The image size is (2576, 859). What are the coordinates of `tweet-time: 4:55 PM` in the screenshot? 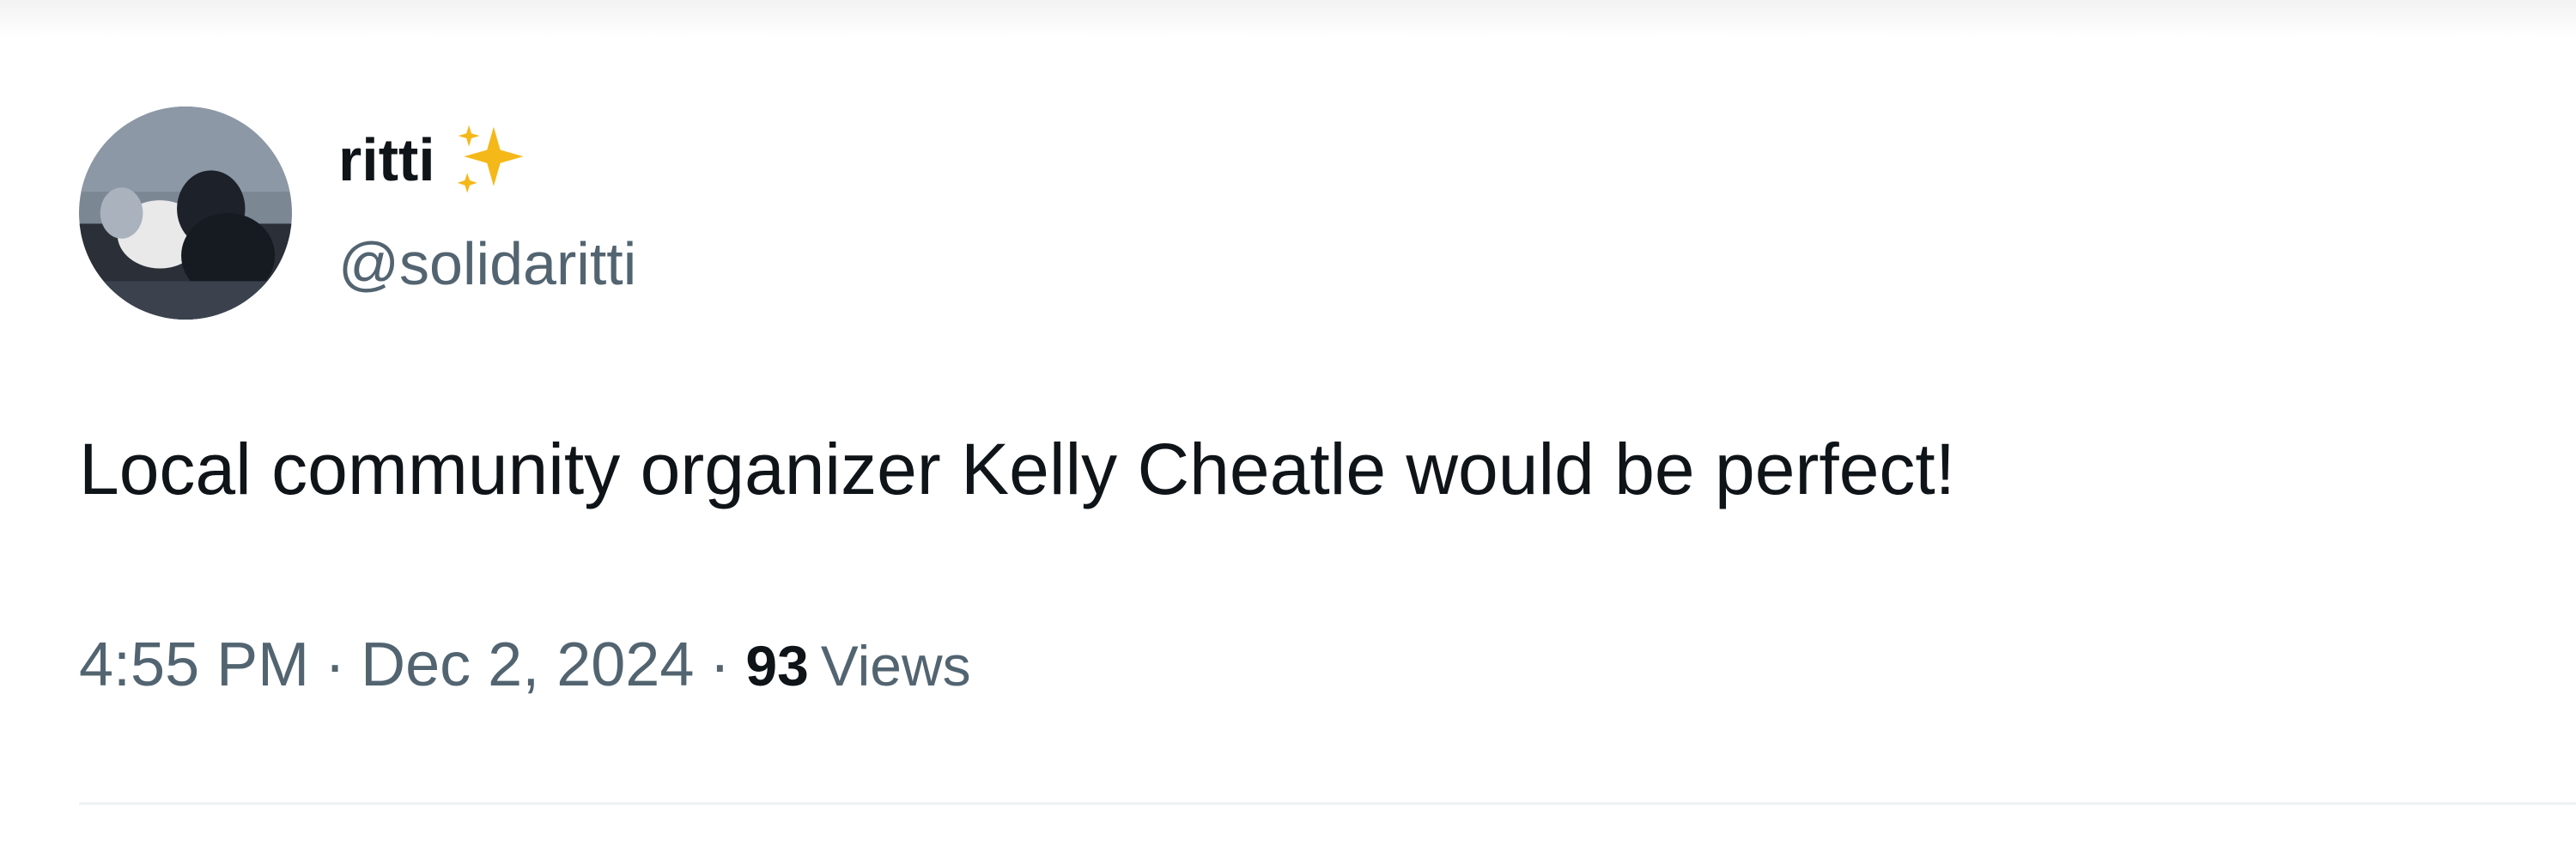 It's located at (194, 665).